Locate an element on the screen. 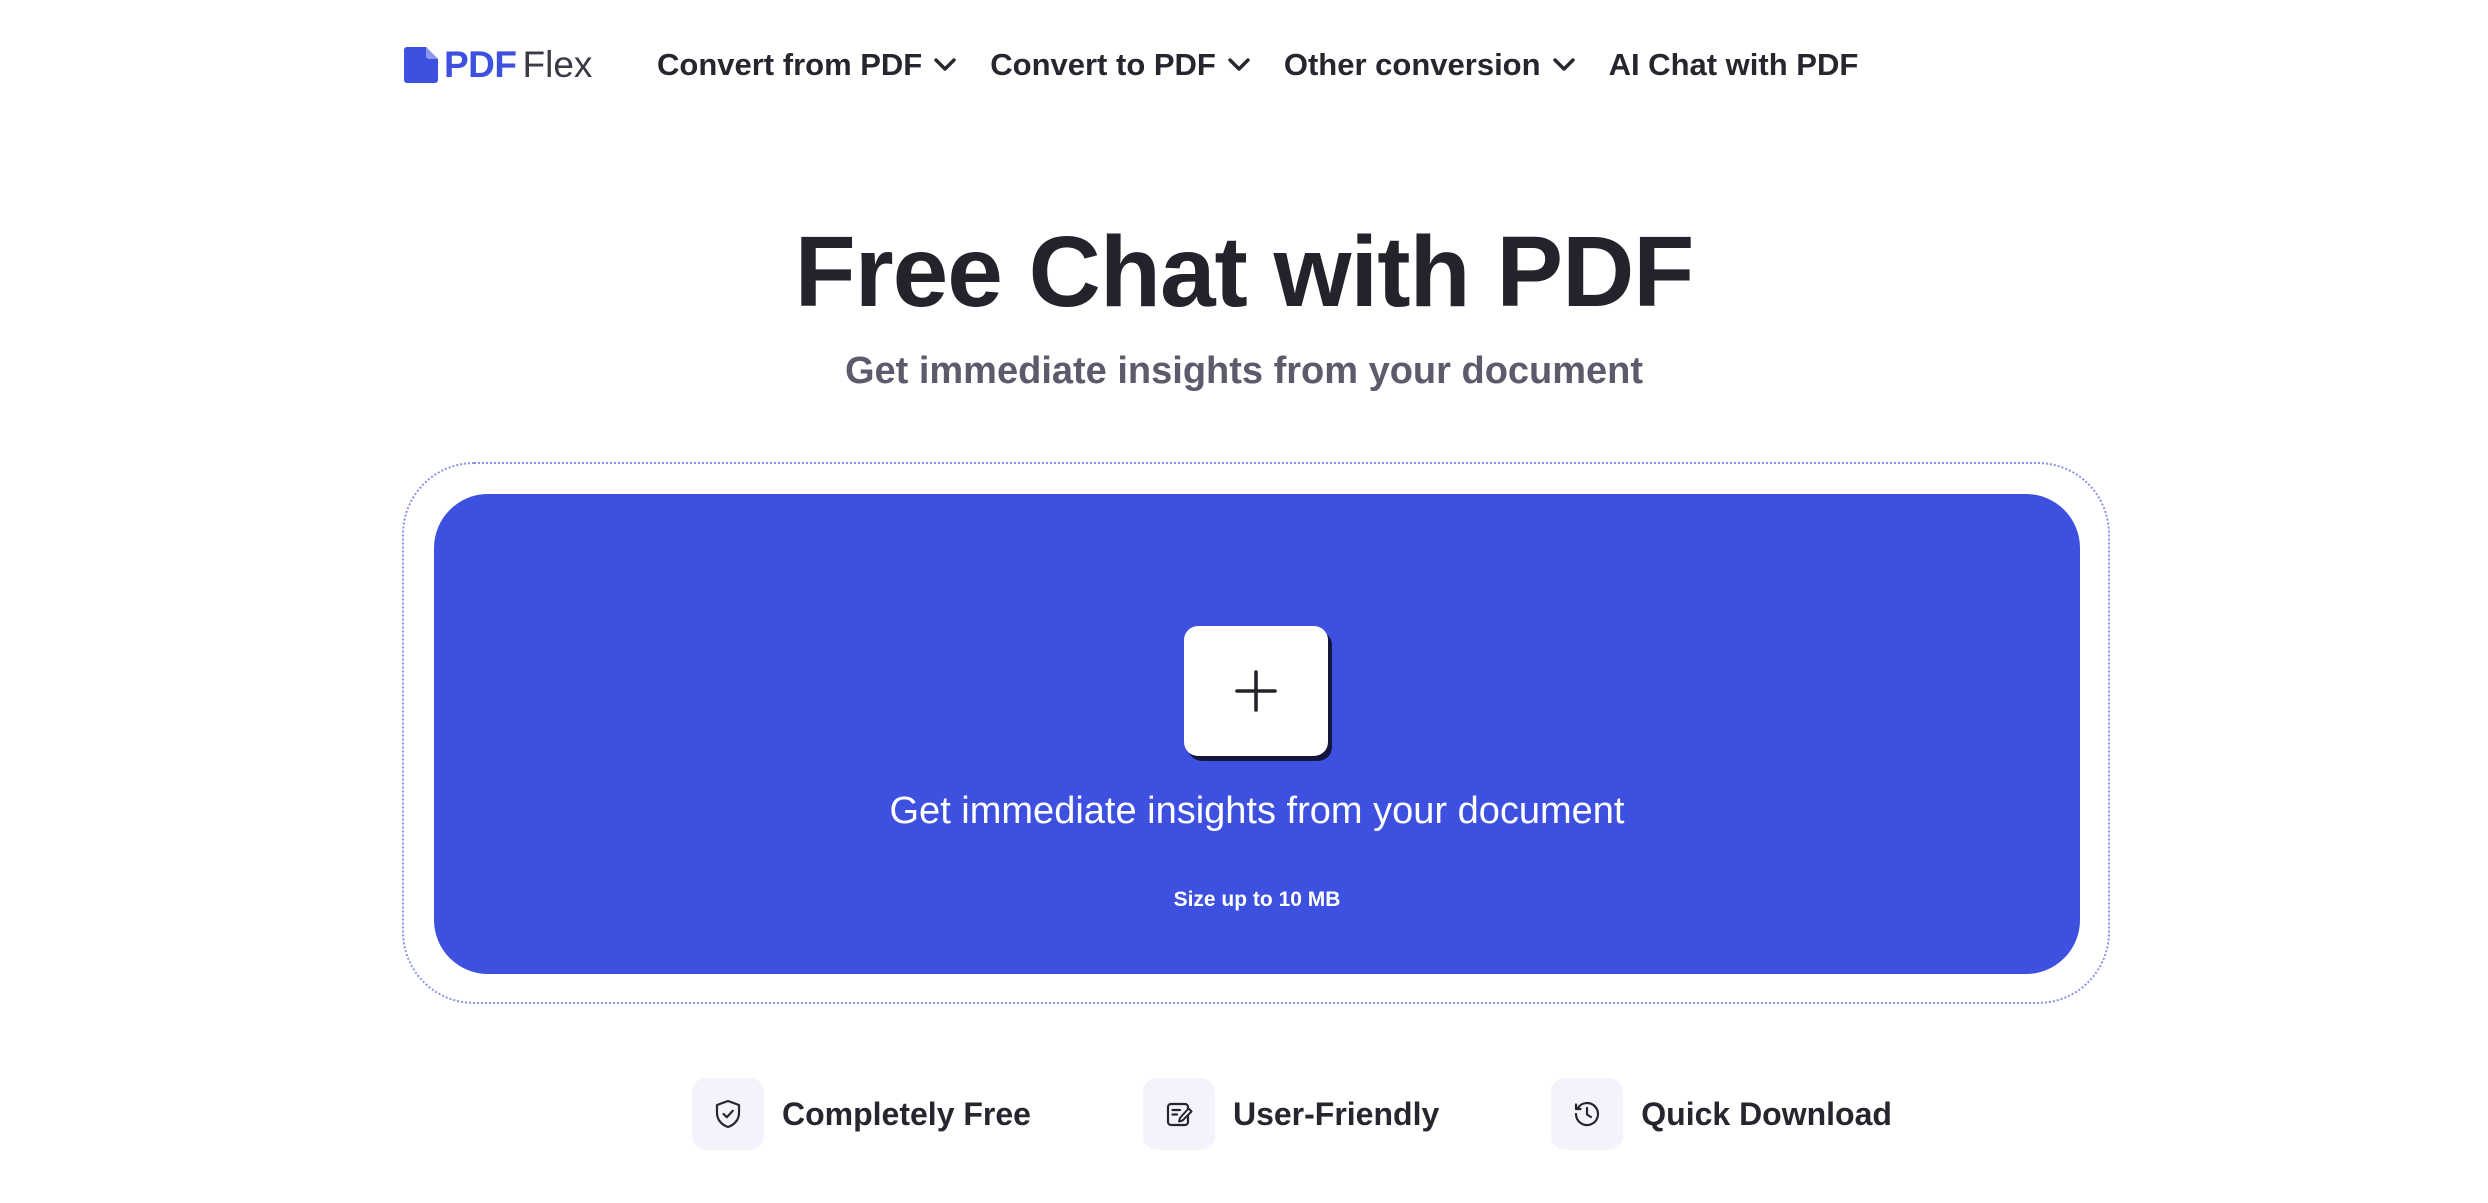 This screenshot has height=1203, width=2488. nav-label: AI Chat with PDF is located at coordinates (1733, 64).